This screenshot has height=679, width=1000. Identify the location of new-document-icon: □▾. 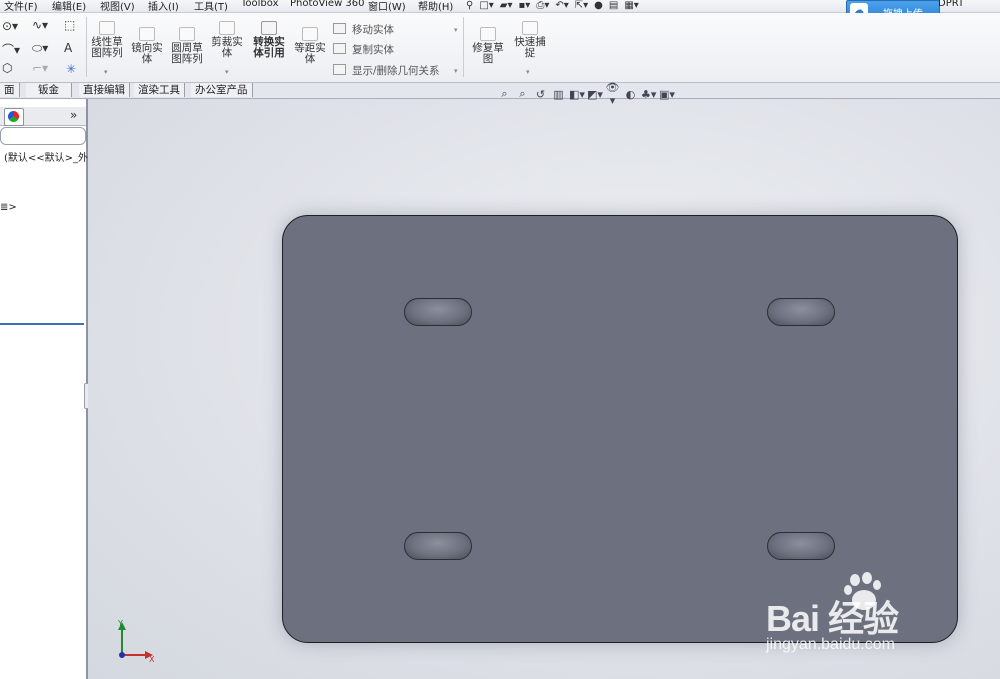
(486, 5).